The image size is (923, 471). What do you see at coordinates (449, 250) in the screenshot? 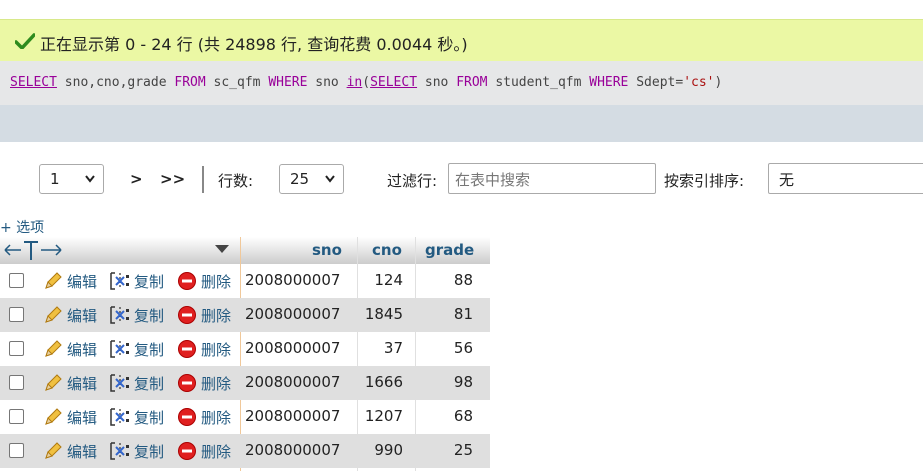
I see `column-header-grade: grade` at bounding box center [449, 250].